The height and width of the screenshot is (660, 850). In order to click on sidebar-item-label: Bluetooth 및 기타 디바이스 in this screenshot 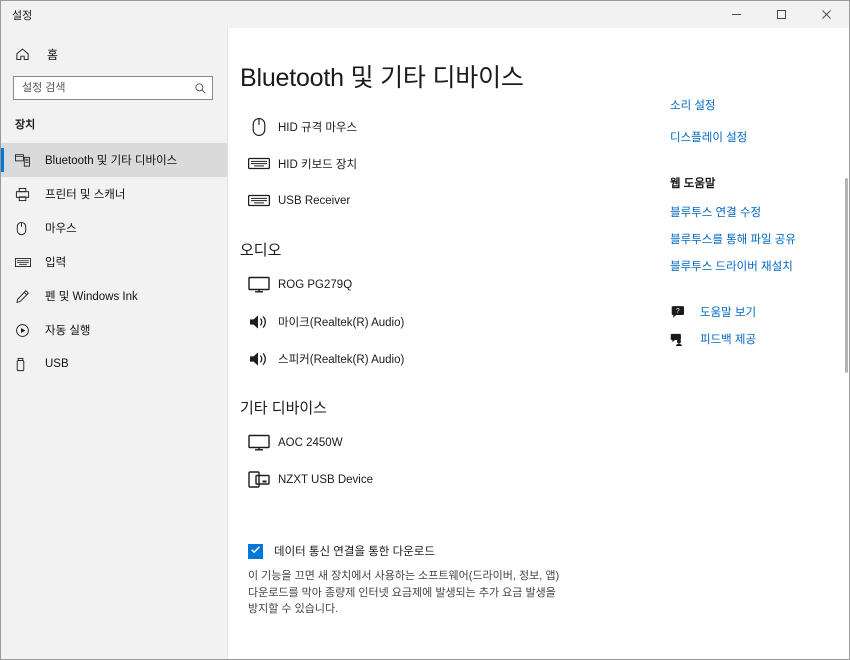, I will do `click(111, 161)`.